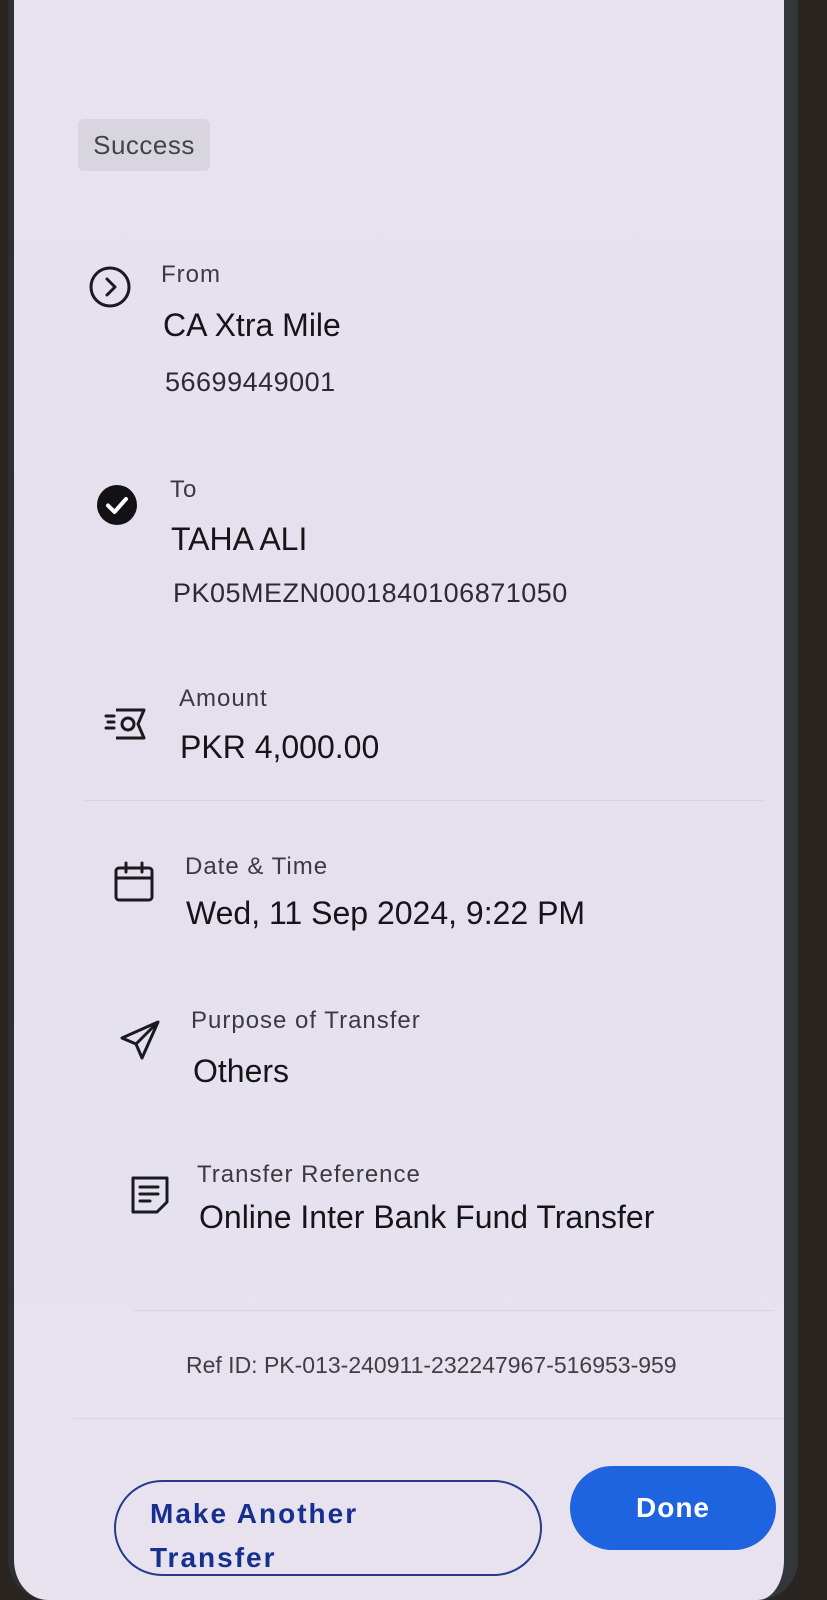 This screenshot has height=1600, width=827. Describe the element at coordinates (673, 1508) in the screenshot. I see `done-button: Done` at that location.